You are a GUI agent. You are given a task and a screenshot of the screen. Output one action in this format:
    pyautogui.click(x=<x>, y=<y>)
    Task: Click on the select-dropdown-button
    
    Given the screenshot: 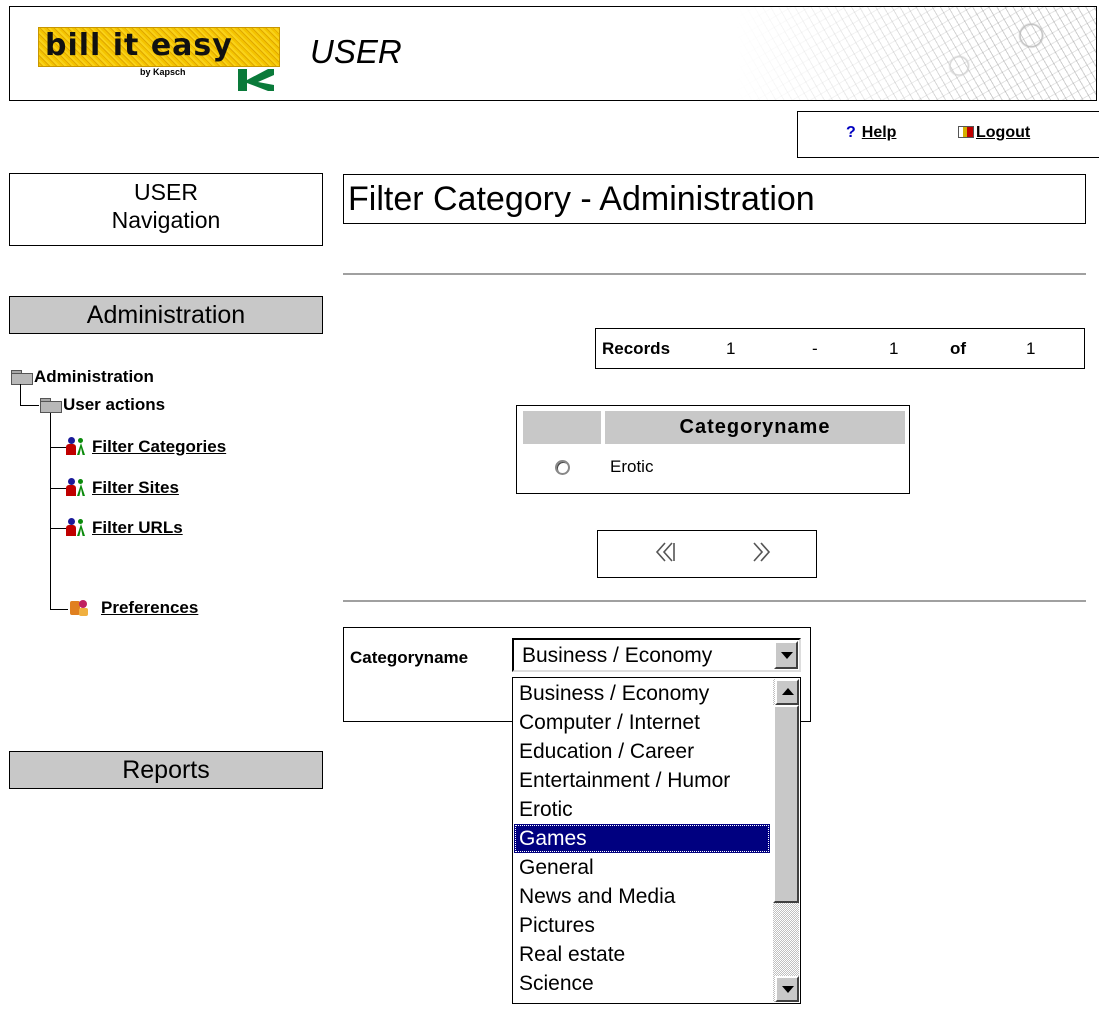 What is the action you would take?
    pyautogui.click(x=786, y=655)
    